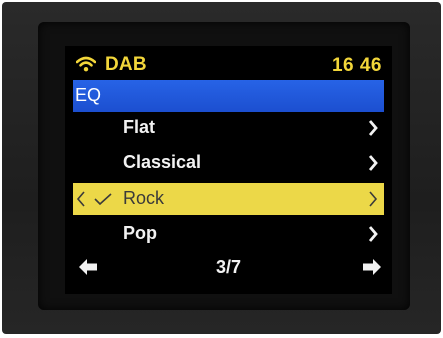  I want to click on chevron-left-icon, so click(81, 199).